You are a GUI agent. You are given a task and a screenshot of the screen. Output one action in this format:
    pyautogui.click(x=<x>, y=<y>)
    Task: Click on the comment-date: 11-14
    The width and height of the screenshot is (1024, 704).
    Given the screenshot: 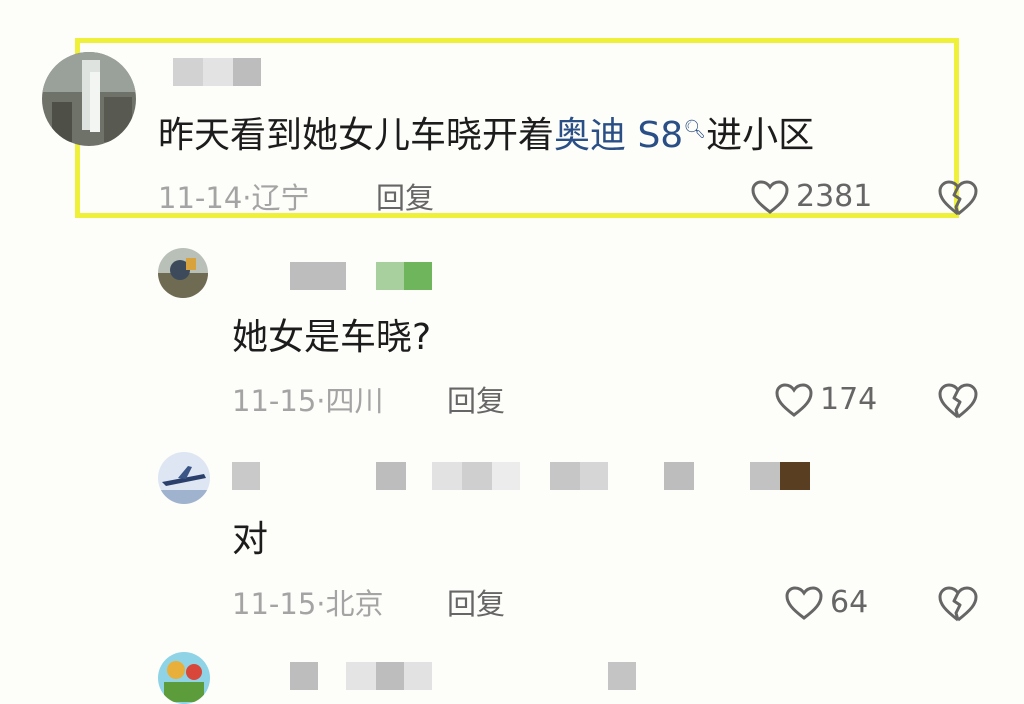 What is the action you would take?
    pyautogui.click(x=200, y=198)
    